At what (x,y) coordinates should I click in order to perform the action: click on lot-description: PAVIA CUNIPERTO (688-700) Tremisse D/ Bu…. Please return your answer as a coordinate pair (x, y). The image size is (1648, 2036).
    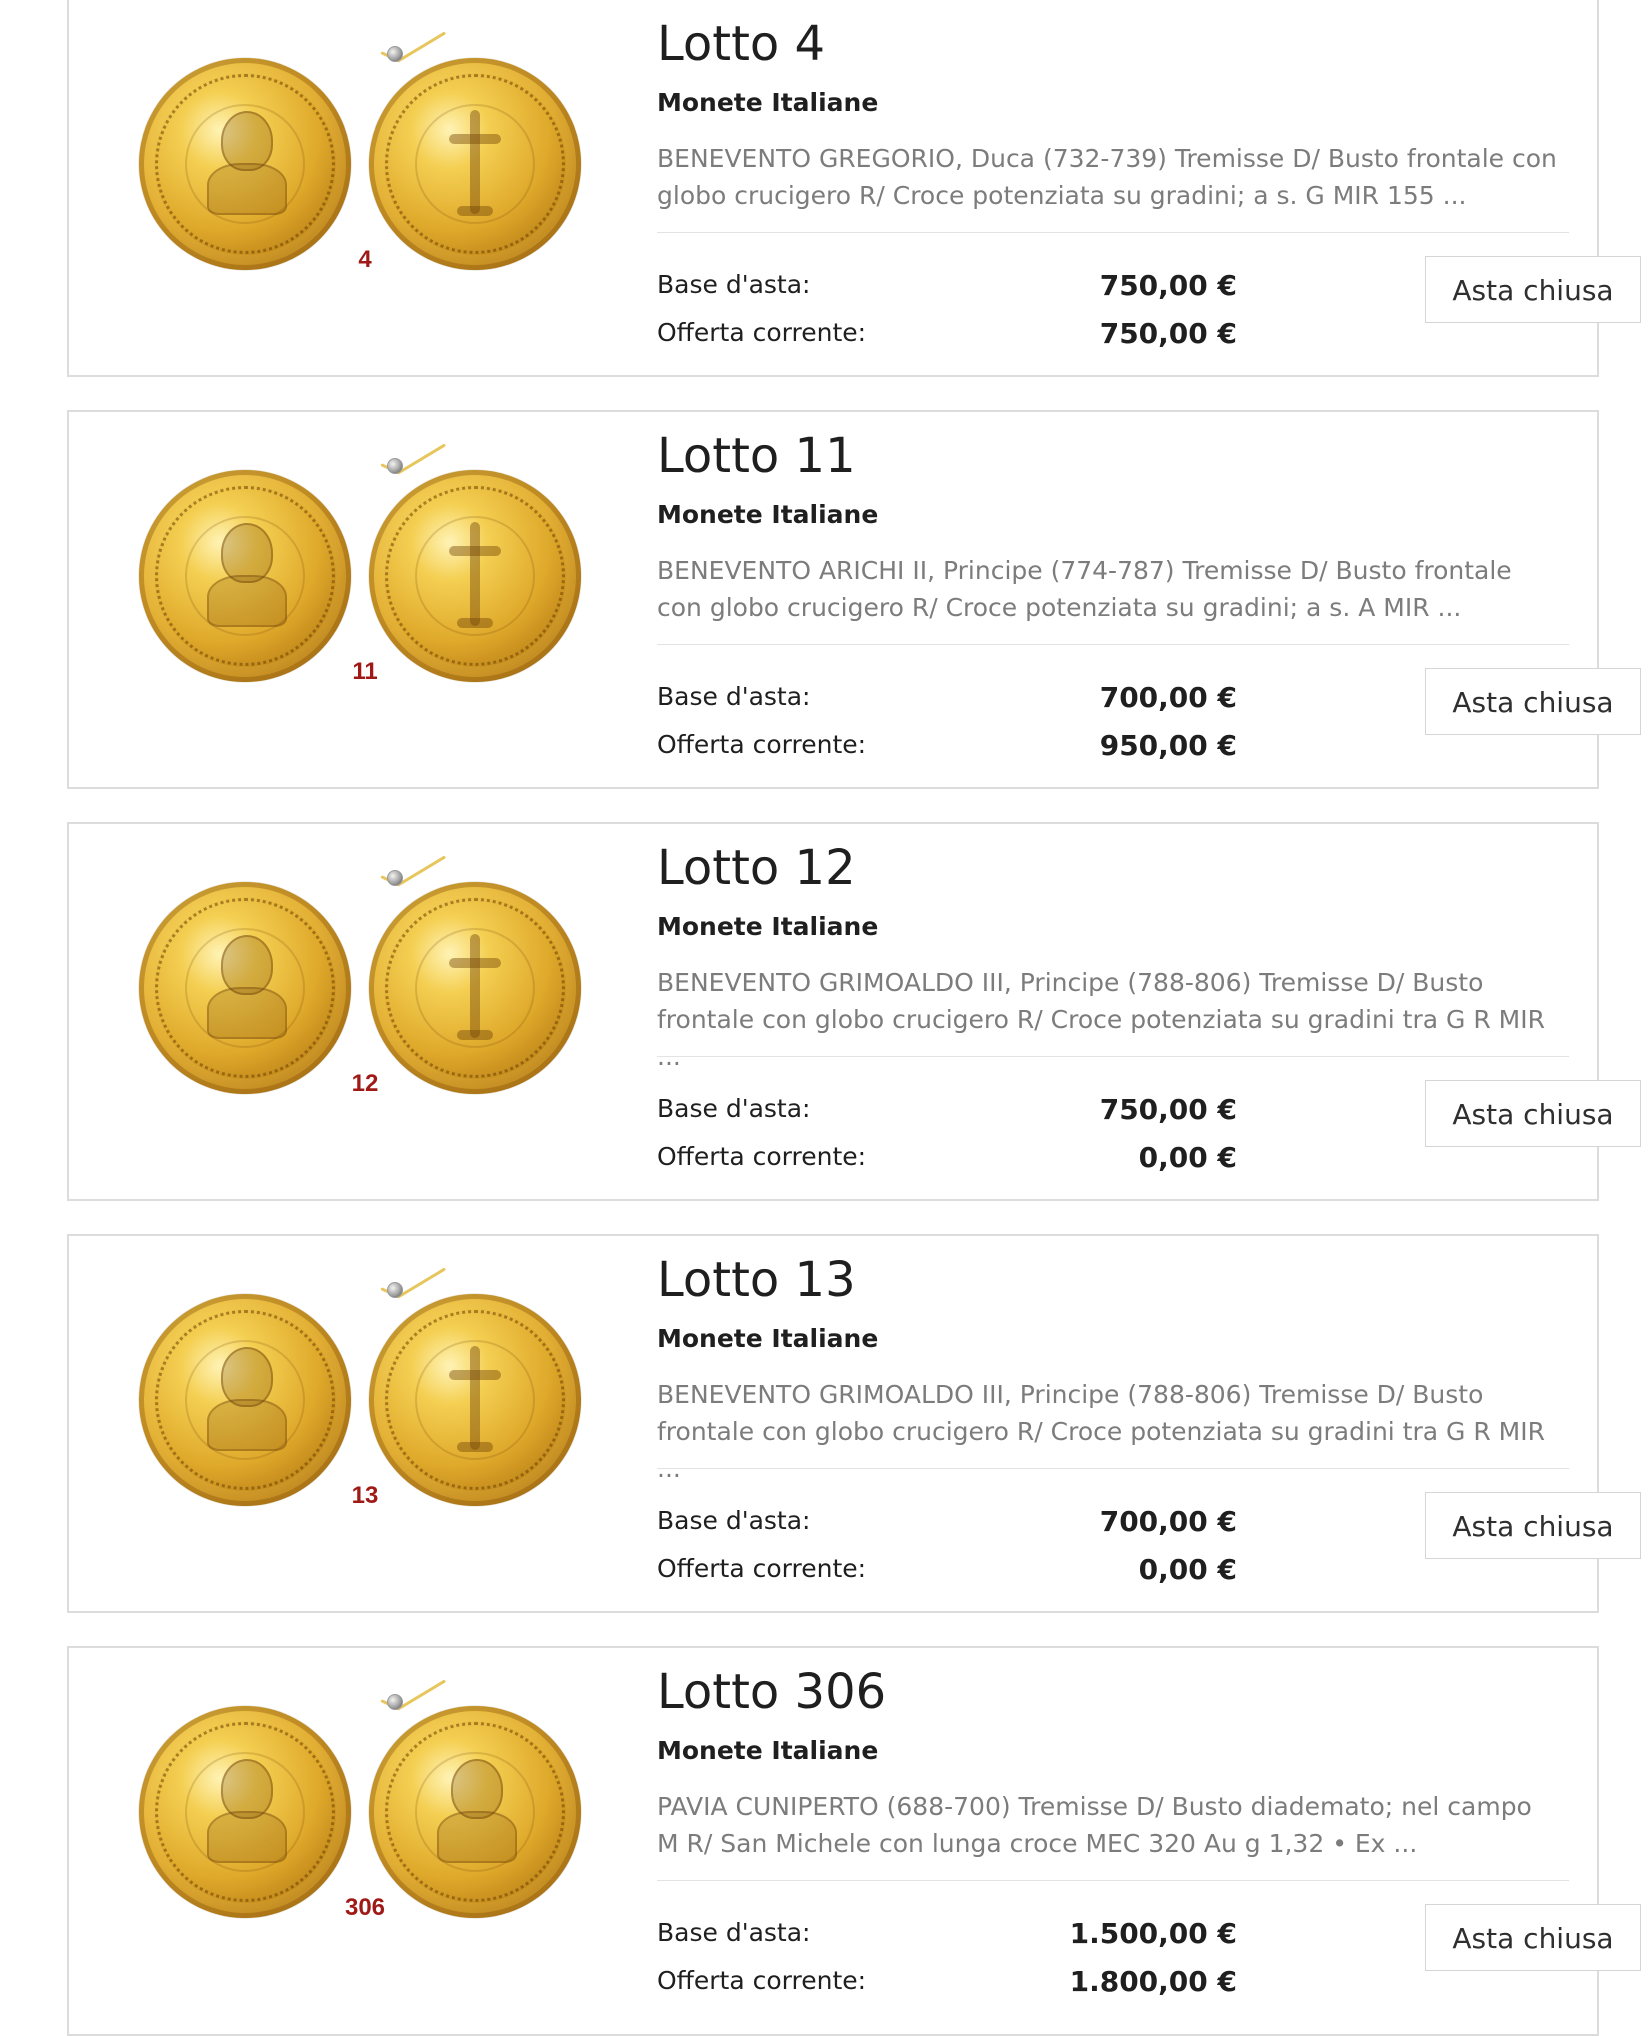
    Looking at the image, I should click on (1094, 1825).